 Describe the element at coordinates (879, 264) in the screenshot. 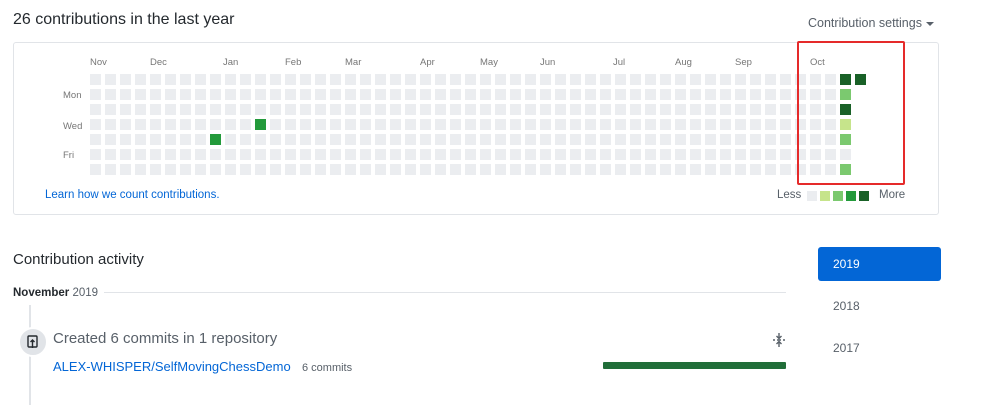

I see `year-button-2019: 2019` at that location.